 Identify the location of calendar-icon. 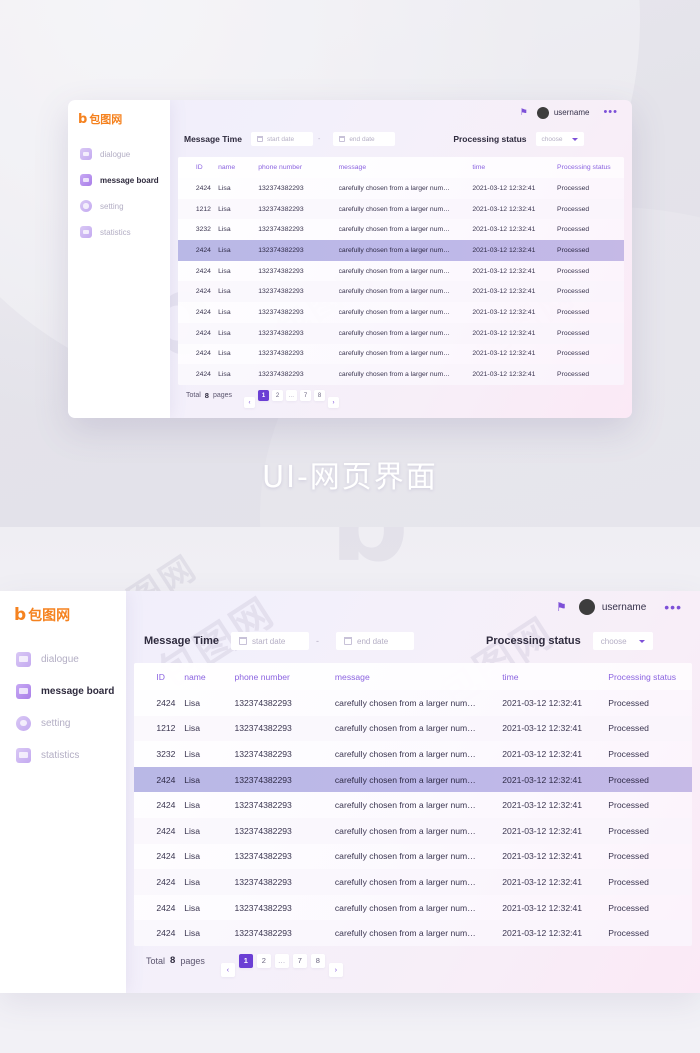
(243, 641).